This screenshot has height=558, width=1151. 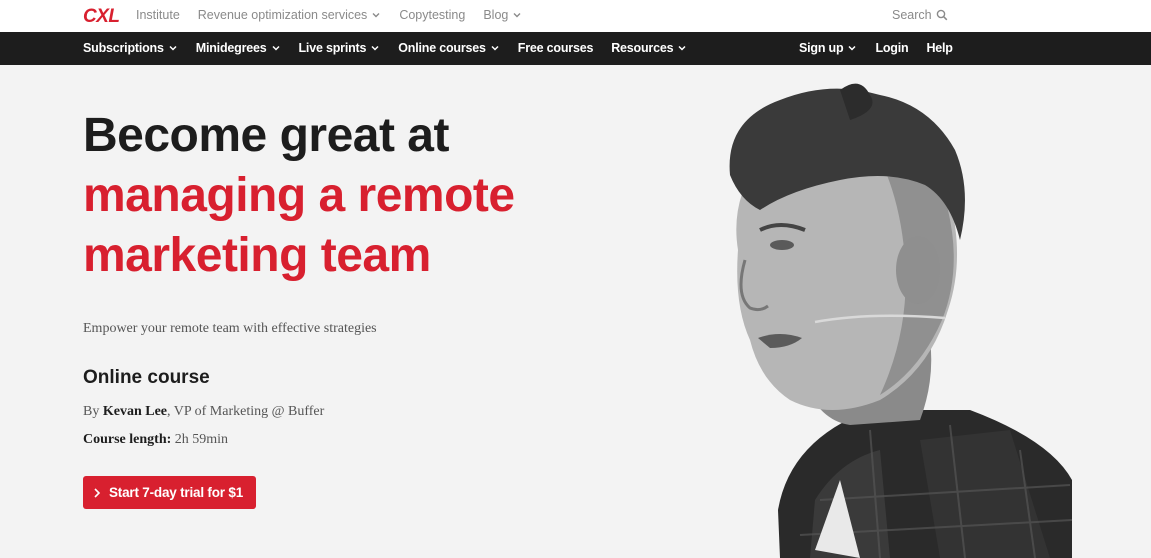 What do you see at coordinates (941, 15) in the screenshot?
I see `search-icon` at bounding box center [941, 15].